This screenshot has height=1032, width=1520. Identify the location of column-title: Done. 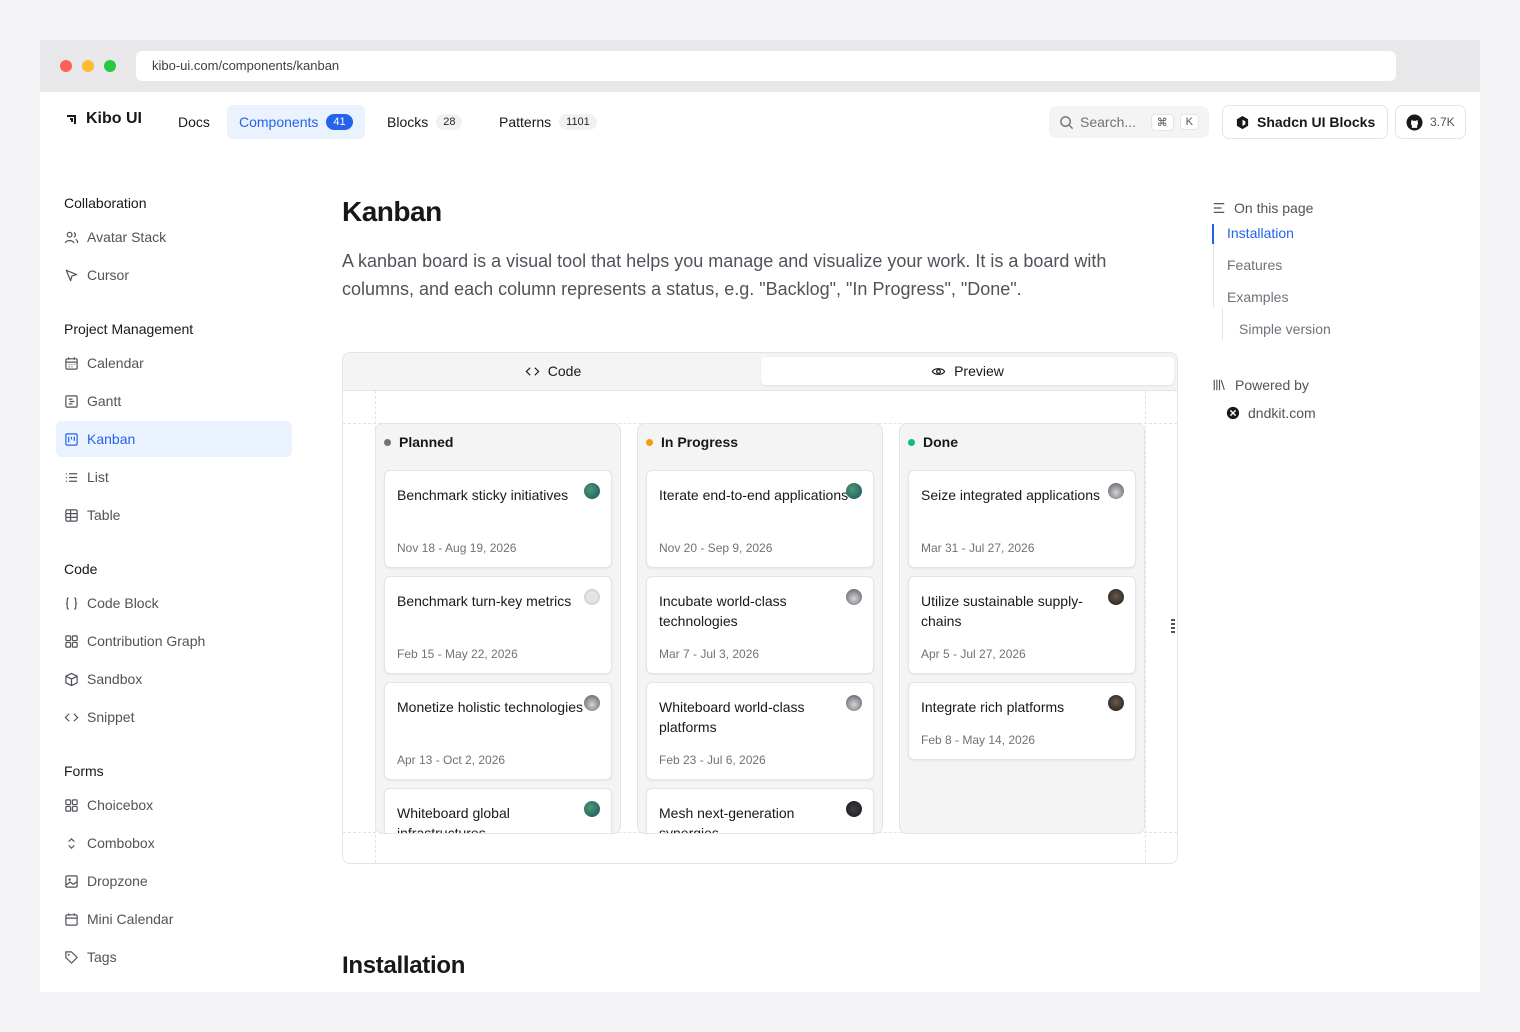
(940, 442).